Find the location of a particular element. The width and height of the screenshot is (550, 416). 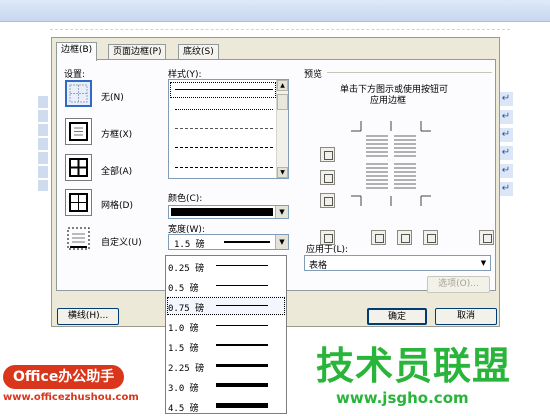

scroll-up-icon: ▲ is located at coordinates (282, 85).